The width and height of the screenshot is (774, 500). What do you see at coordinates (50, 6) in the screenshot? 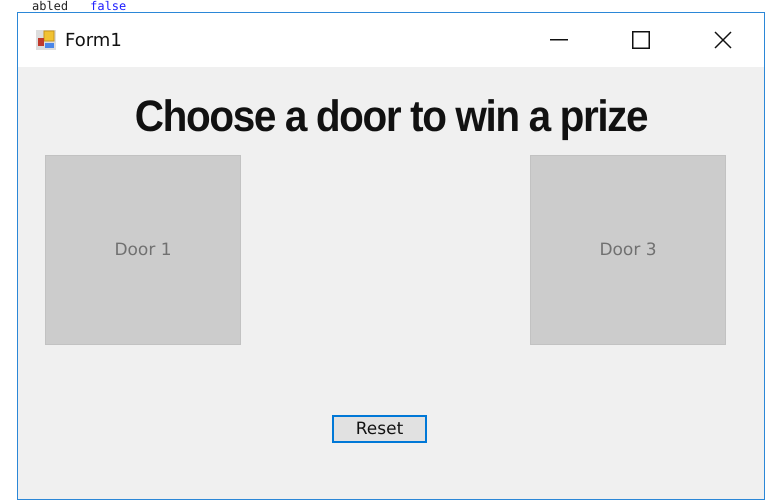
I see `code-text: abled` at bounding box center [50, 6].